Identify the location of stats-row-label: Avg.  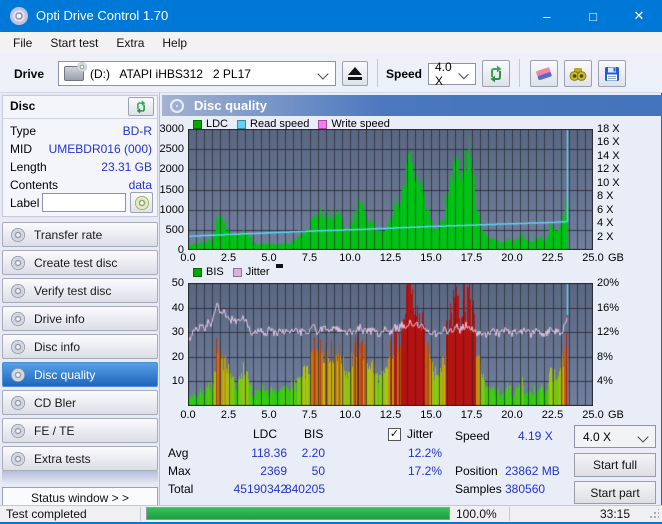
(178, 453).